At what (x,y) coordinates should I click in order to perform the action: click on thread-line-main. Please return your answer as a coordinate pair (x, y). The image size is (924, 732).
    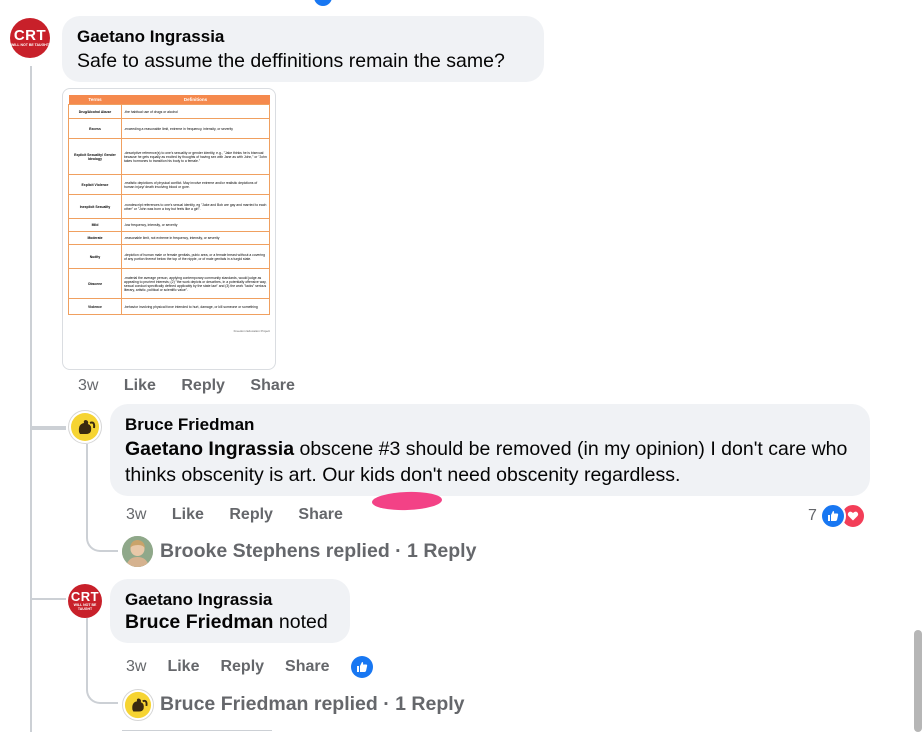
    Looking at the image, I should click on (31, 399).